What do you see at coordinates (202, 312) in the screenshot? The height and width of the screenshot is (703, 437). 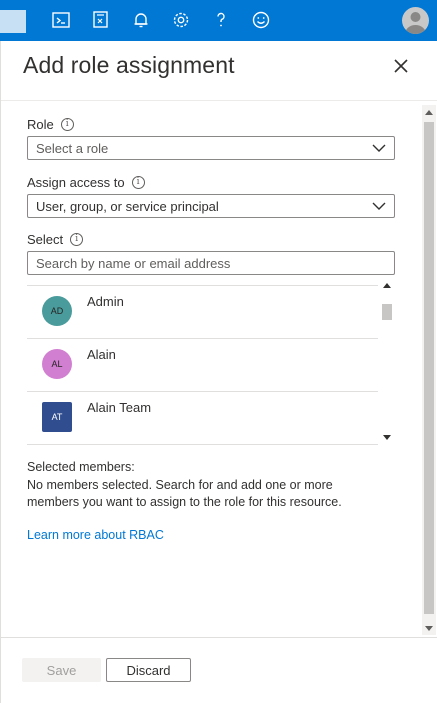 I see `list-item: AD Admin` at bounding box center [202, 312].